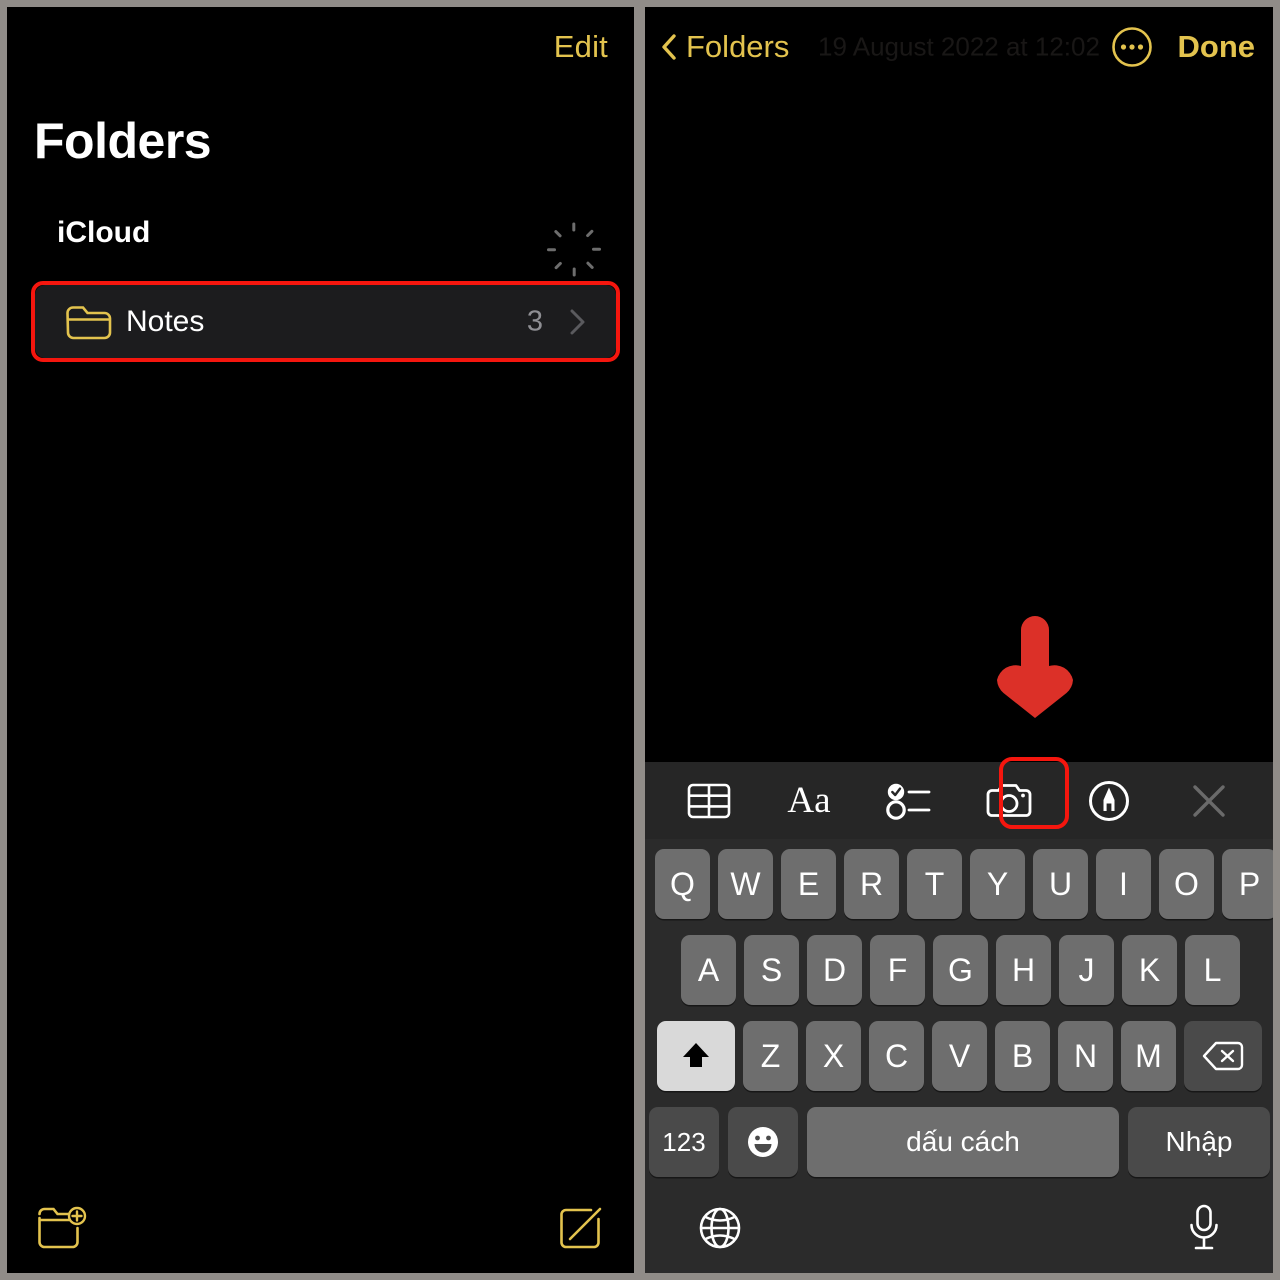 The image size is (1280, 1280). Describe the element at coordinates (1132, 47) in the screenshot. I see `ellipsis-circle-icon` at that location.